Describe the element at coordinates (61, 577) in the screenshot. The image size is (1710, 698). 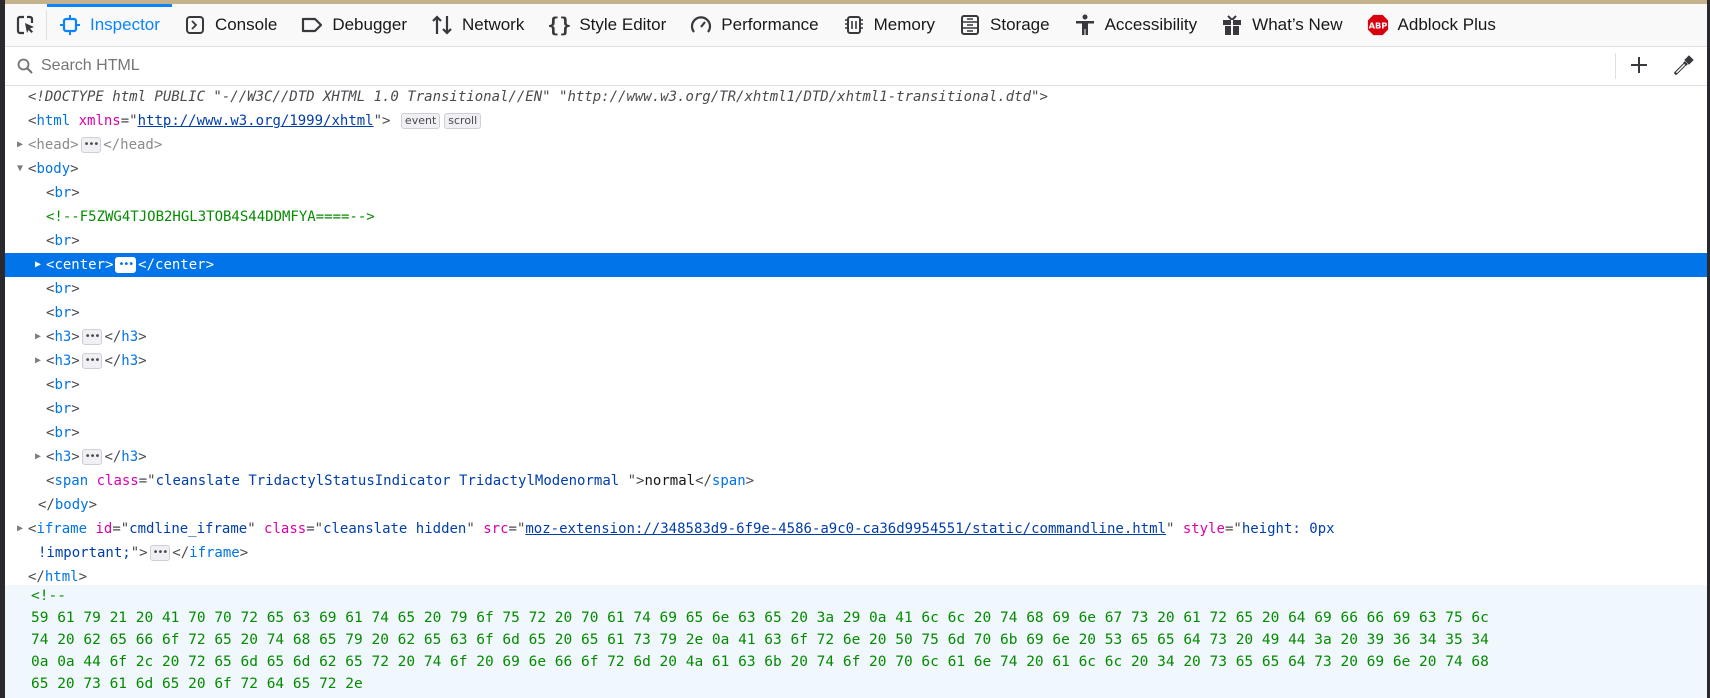
I see `tag-name: html` at that location.